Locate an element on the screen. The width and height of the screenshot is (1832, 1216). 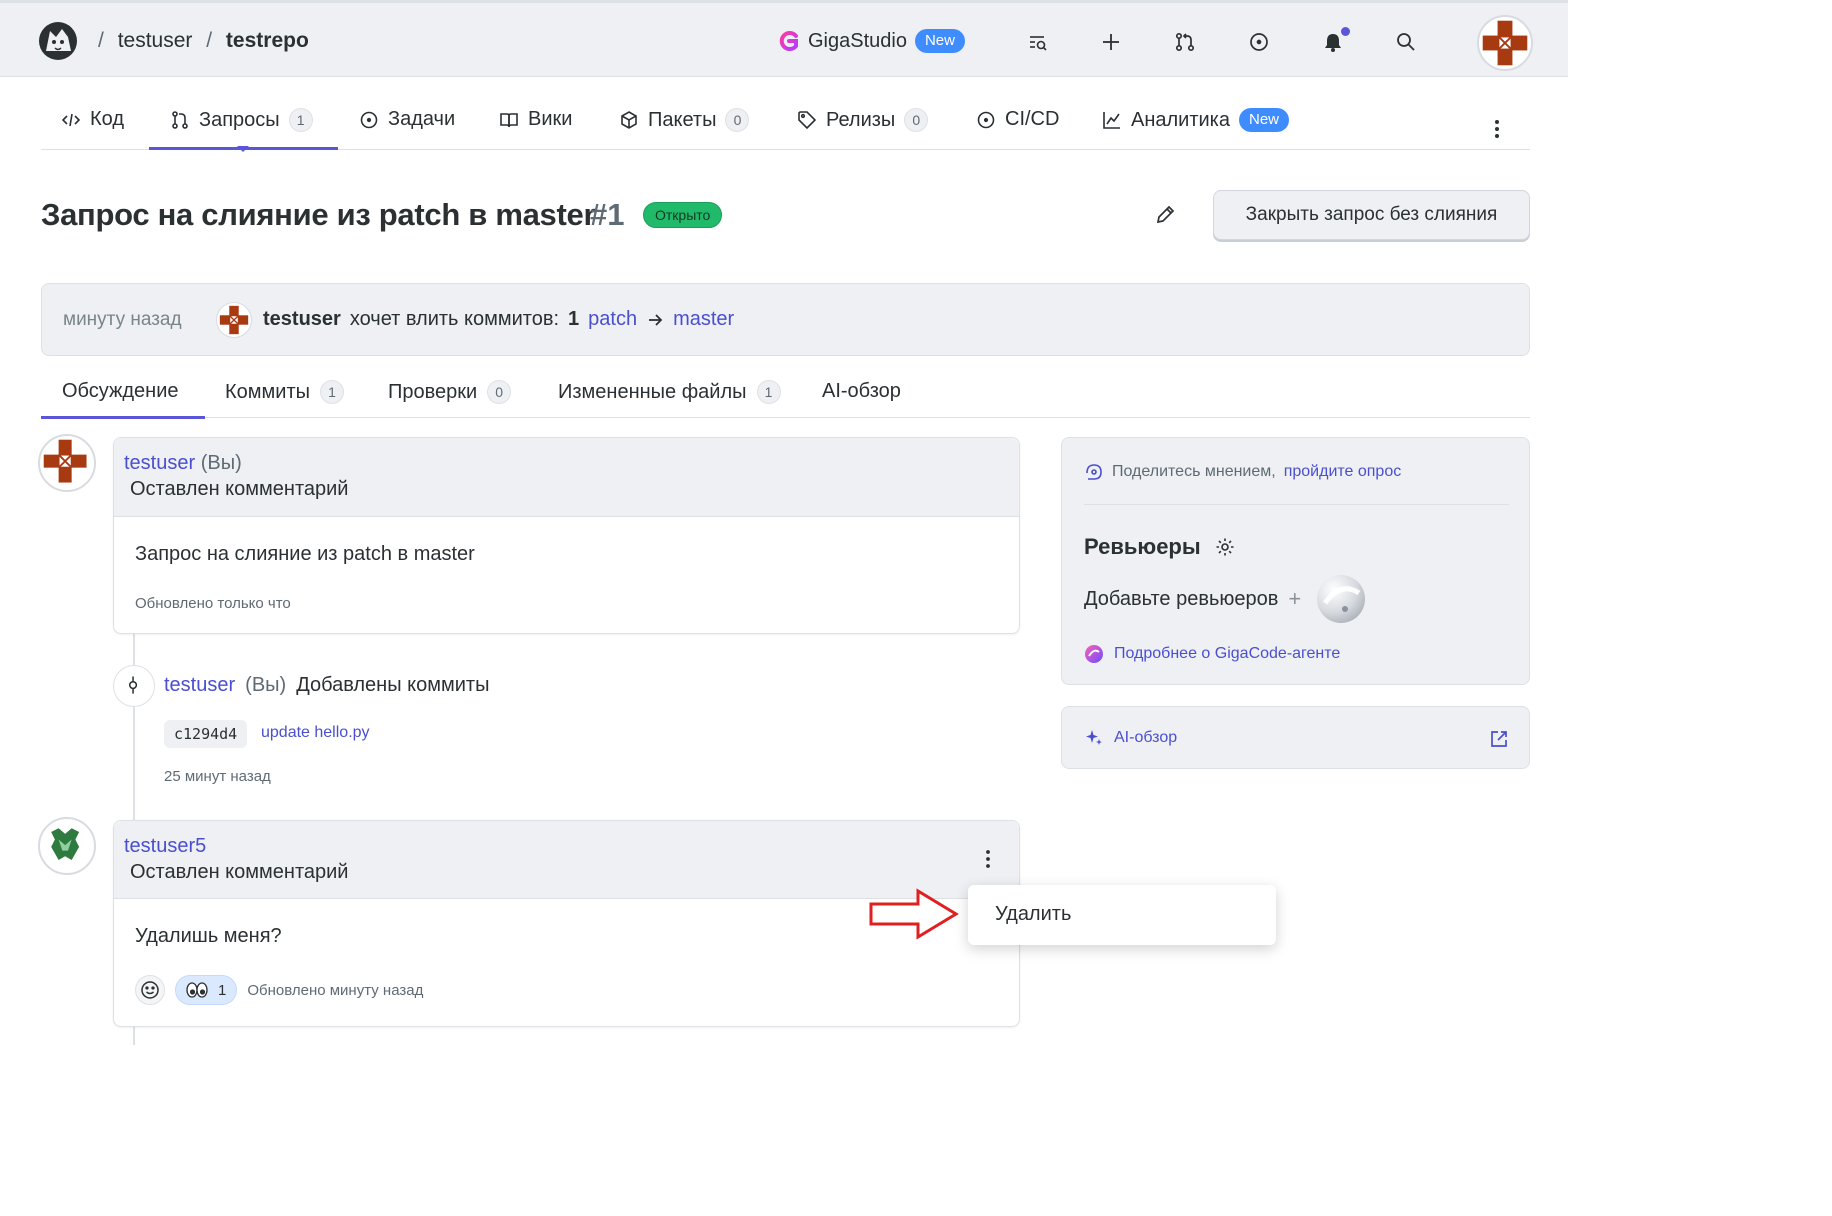
tab-checks: Проверки 0 is located at coordinates (450, 392).